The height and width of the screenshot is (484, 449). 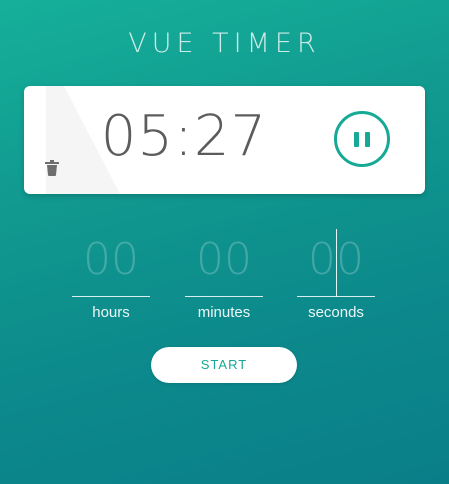 I want to click on timer-display: 05:27, so click(x=184, y=136).